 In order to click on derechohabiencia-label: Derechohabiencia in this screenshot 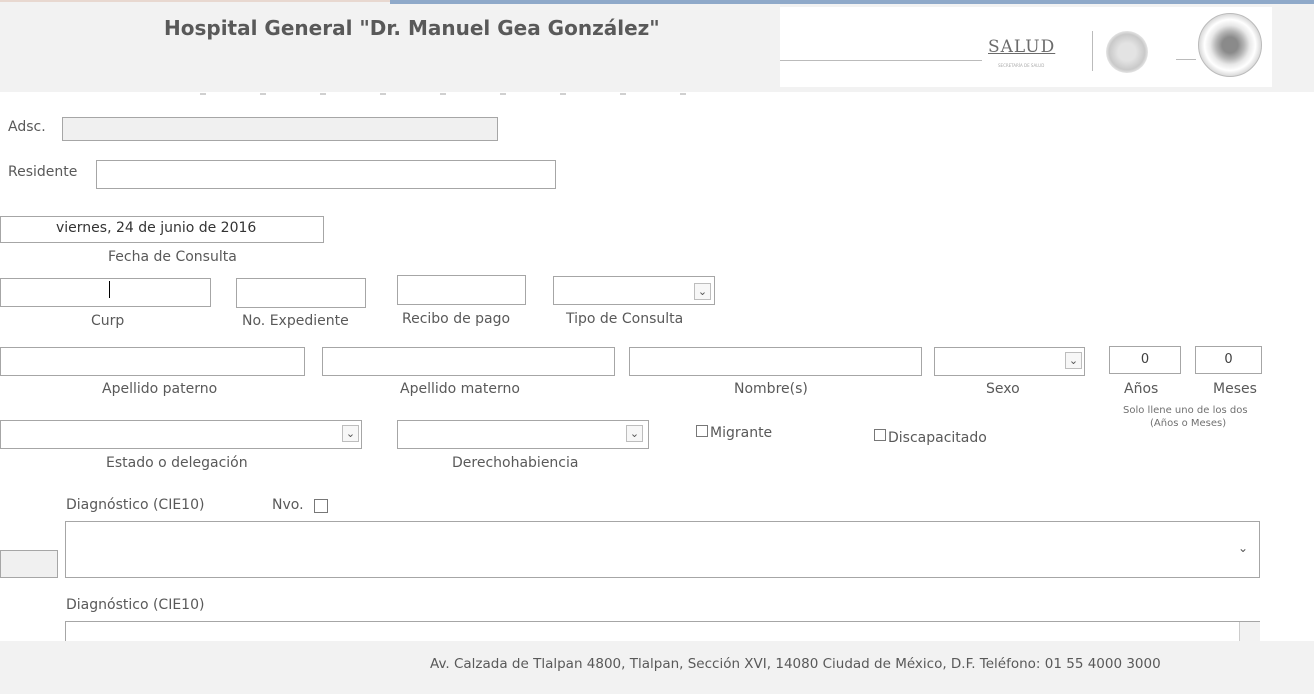, I will do `click(515, 463)`.